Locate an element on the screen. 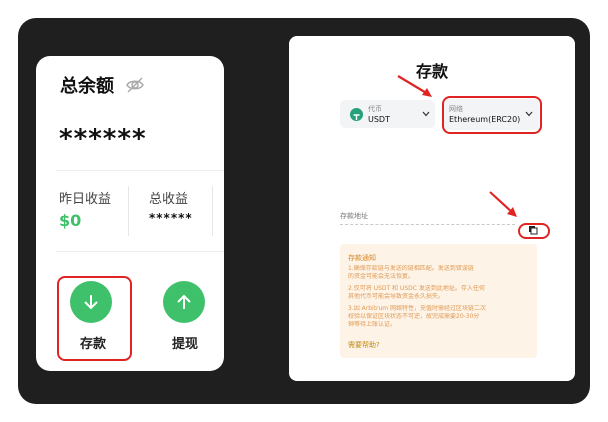  notice-line: 其他代币可能会导致资金永久损失。 is located at coordinates (396, 296).